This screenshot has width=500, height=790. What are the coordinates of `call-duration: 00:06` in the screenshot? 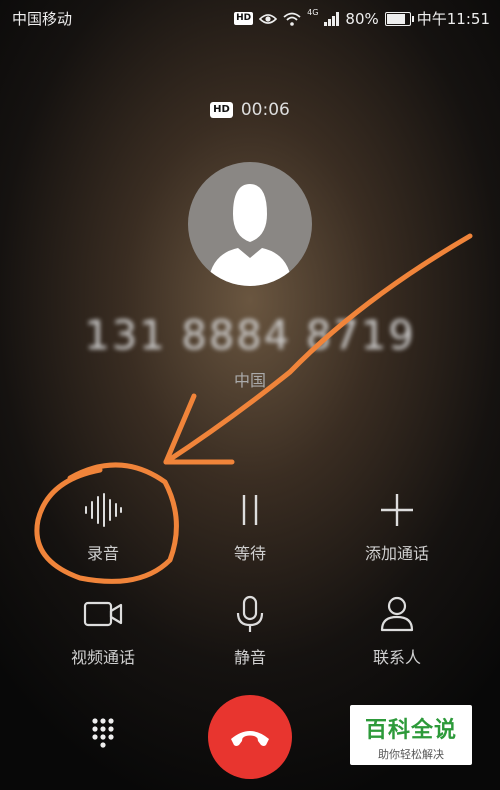 It's located at (265, 110).